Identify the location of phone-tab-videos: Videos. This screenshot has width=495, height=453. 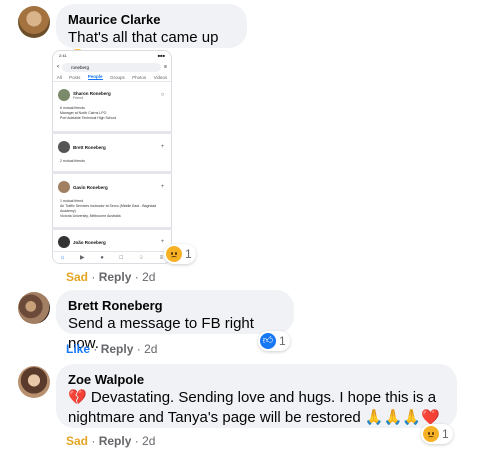
(160, 77).